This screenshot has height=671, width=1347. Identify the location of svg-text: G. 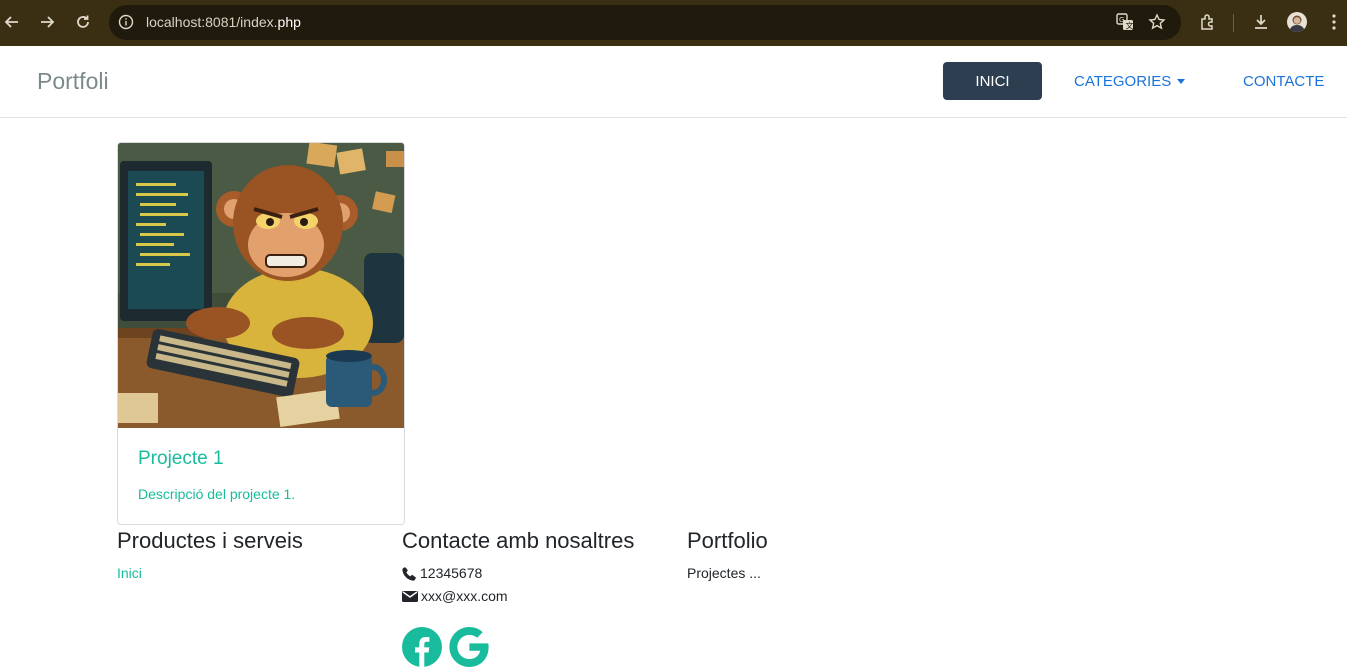
(1121, 20).